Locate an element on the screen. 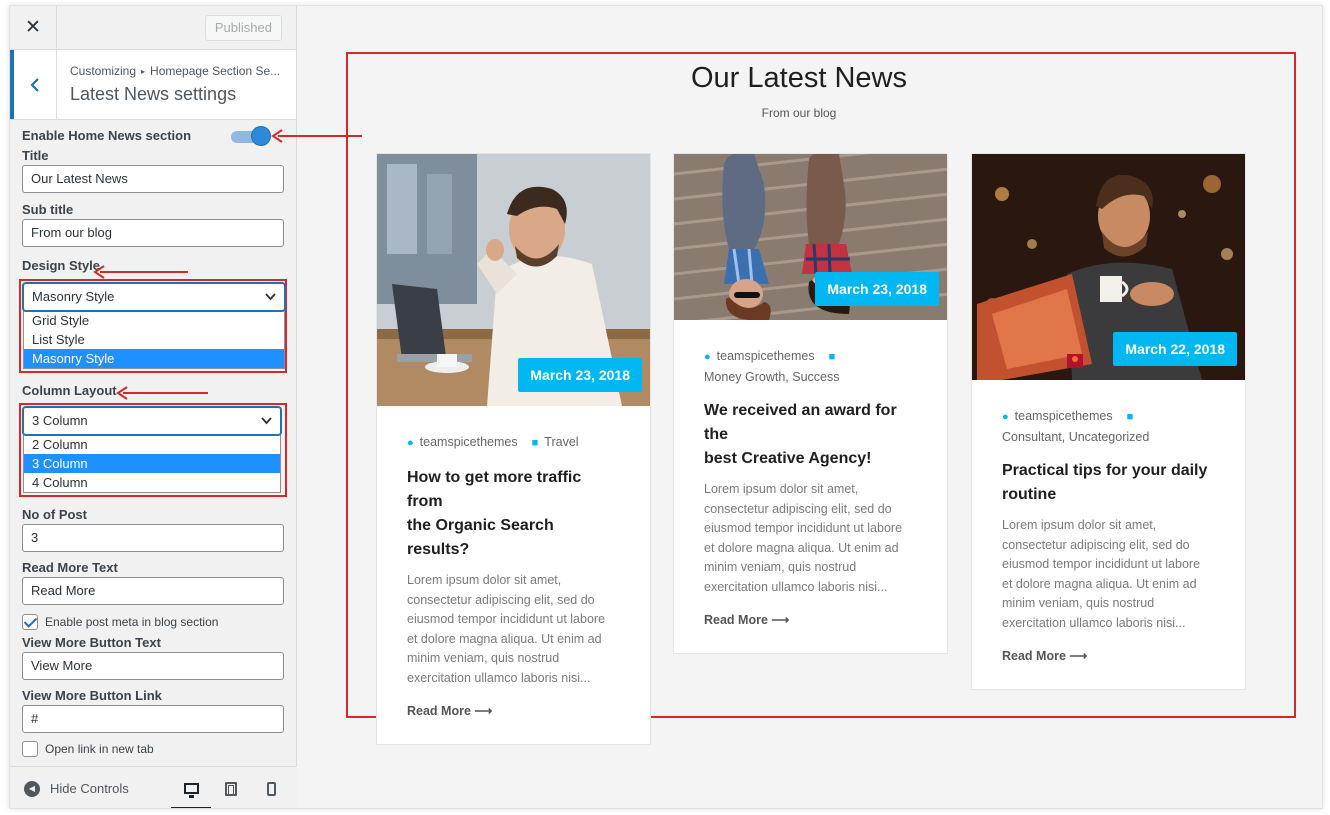 The height and width of the screenshot is (815, 1330). subtitle-input: From our blog is located at coordinates (153, 233).